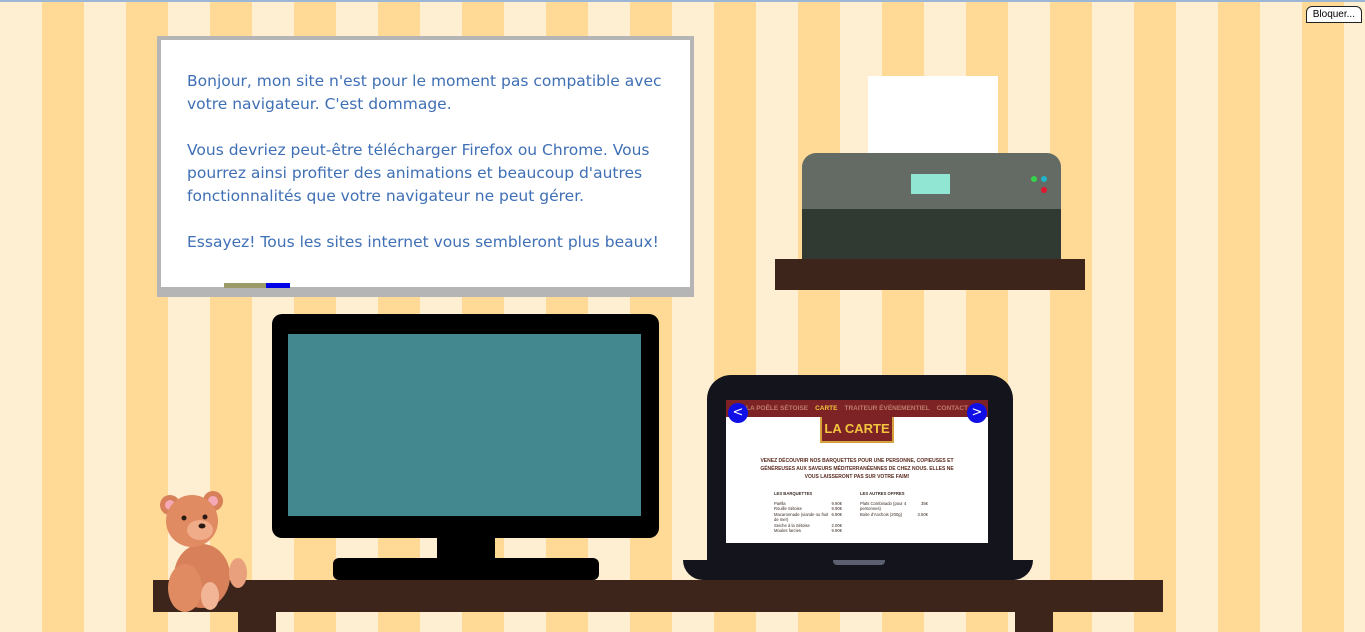  What do you see at coordinates (682, 1) in the screenshot?
I see `window-top-border` at bounding box center [682, 1].